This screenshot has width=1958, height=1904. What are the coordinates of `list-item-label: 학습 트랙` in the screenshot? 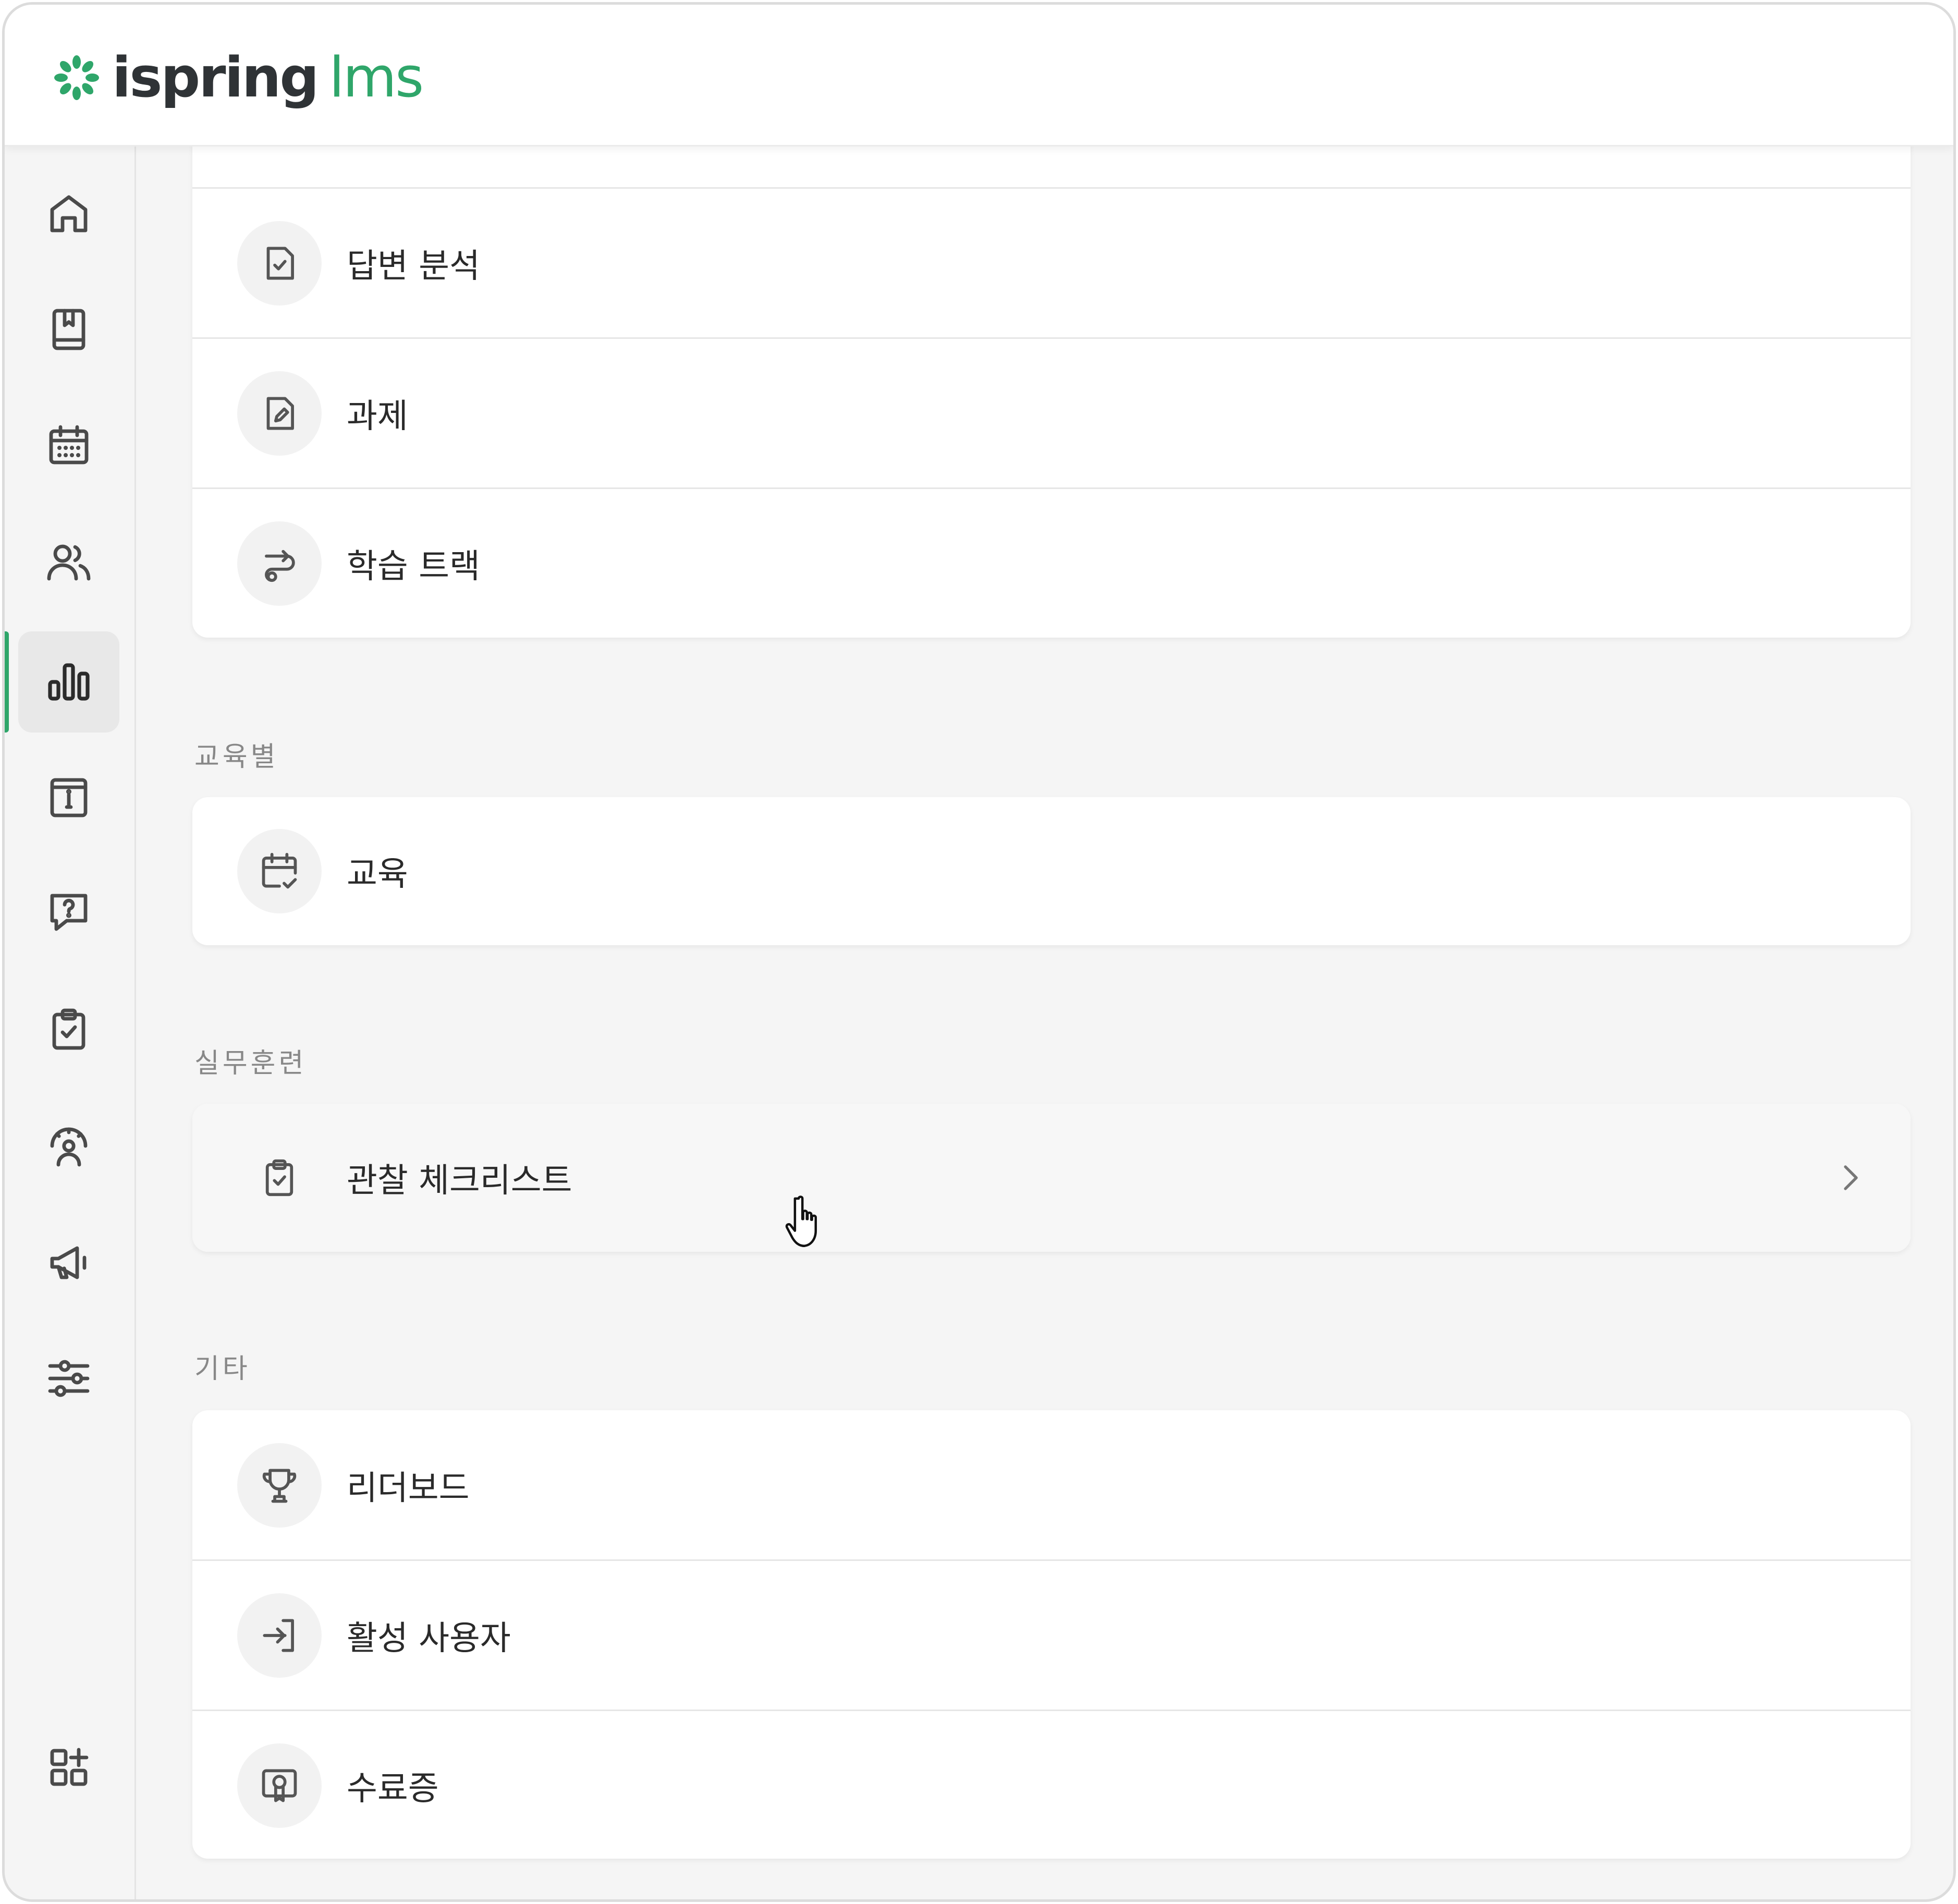 It's located at (414, 566).